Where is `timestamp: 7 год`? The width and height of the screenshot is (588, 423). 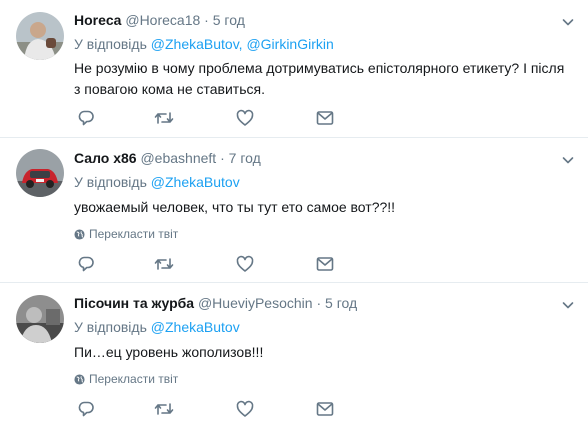 timestamp: 7 год is located at coordinates (245, 158).